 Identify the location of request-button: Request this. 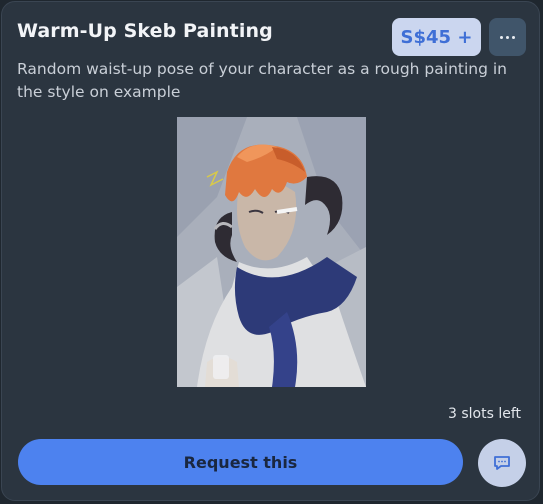
(240, 462).